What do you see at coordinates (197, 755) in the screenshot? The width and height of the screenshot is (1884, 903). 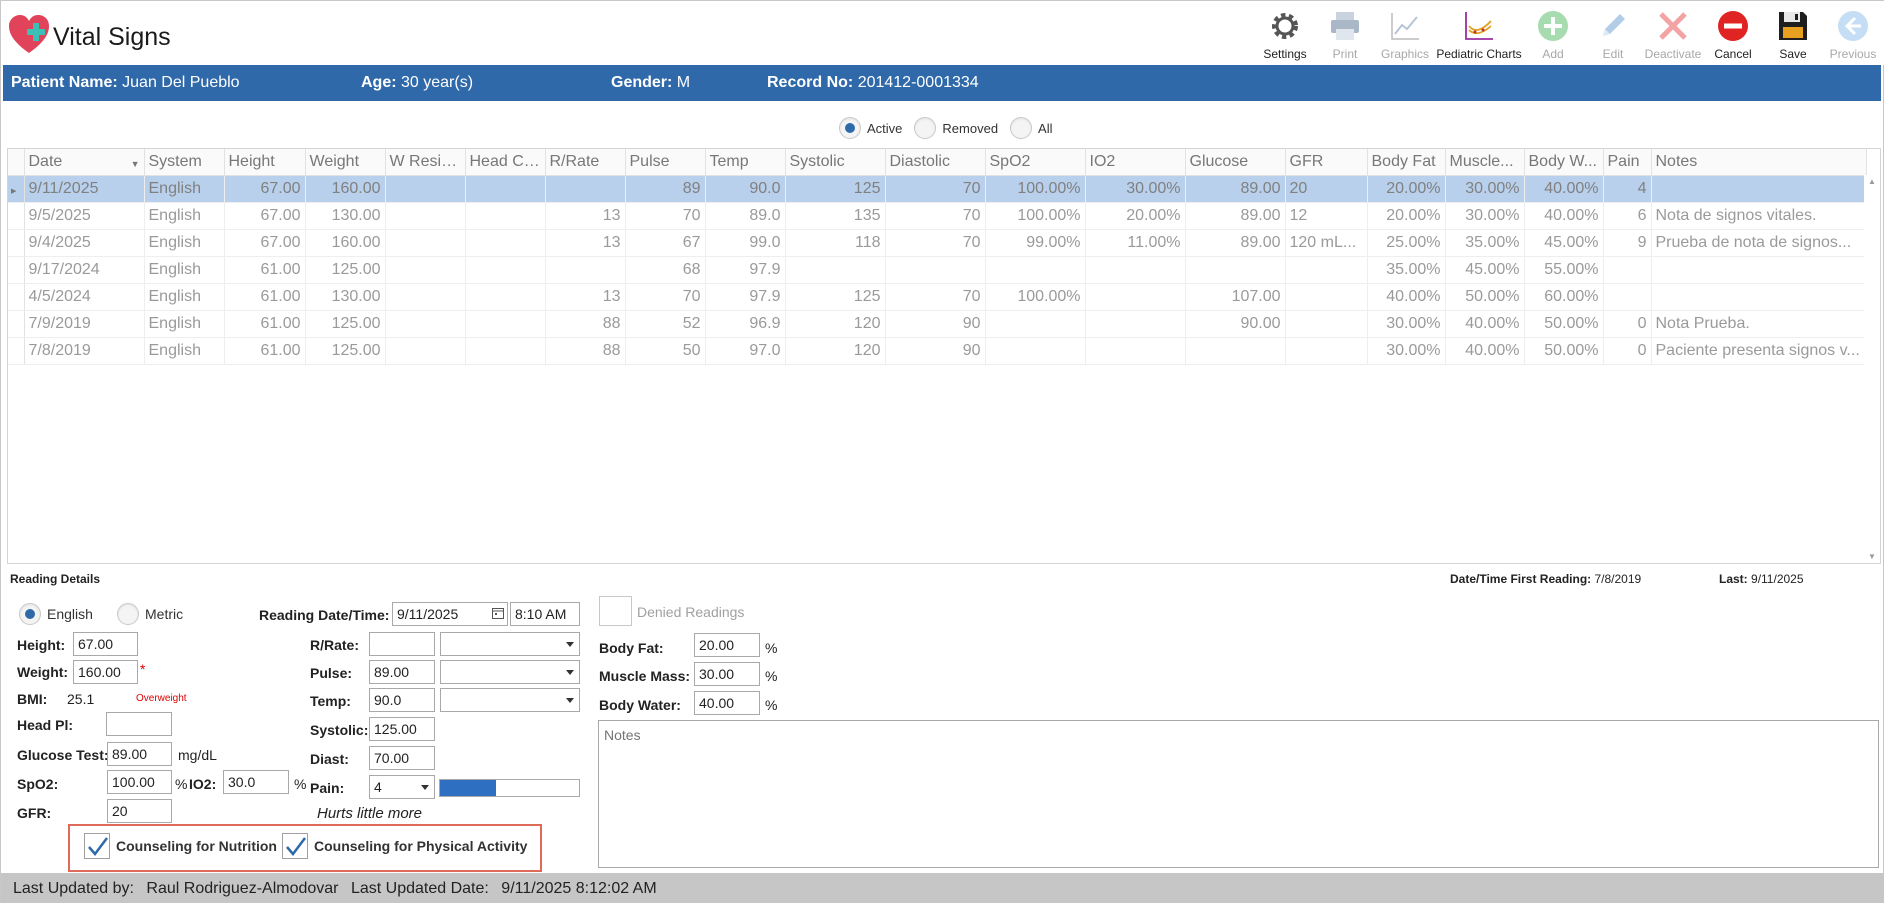 I see `glucose-unit: mg/dL` at bounding box center [197, 755].